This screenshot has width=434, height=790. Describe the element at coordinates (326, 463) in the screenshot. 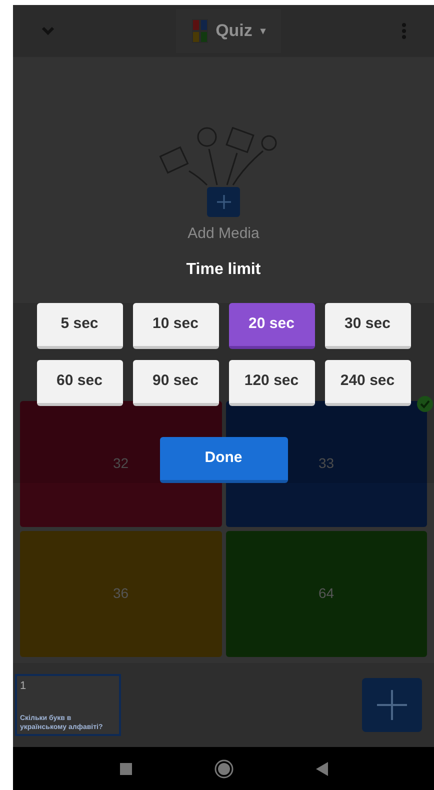

I see `answer-text: 33` at that location.